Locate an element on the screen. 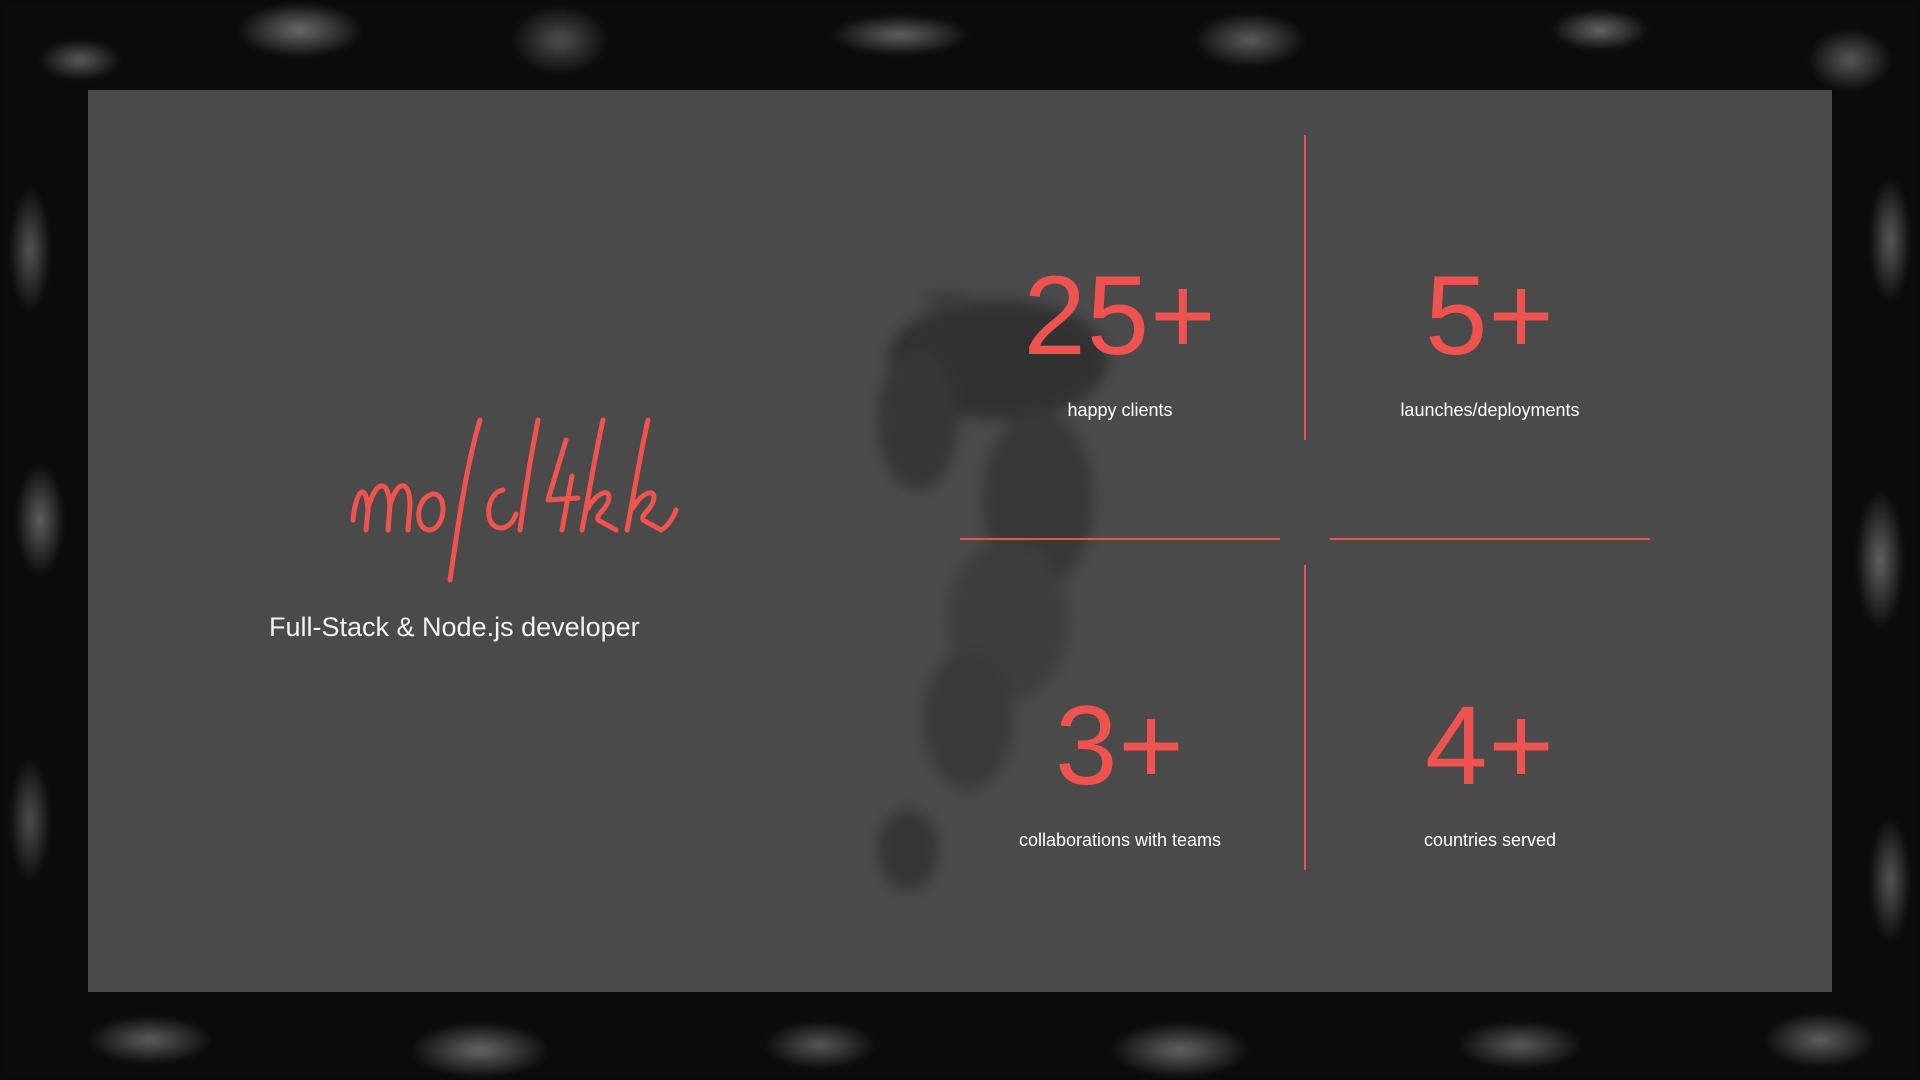 The image size is (1920, 1080). signature-logo is located at coordinates (514, 500).